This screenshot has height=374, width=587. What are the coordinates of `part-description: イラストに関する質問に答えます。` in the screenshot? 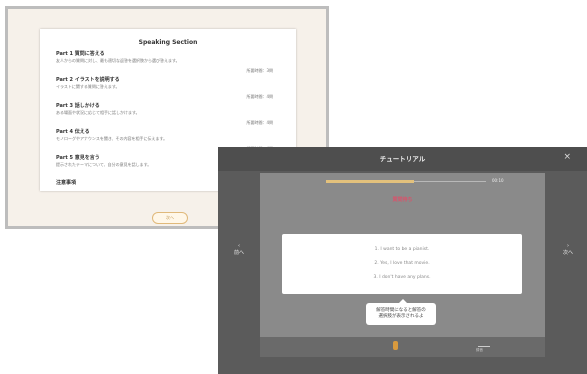 It's located at (88, 86).